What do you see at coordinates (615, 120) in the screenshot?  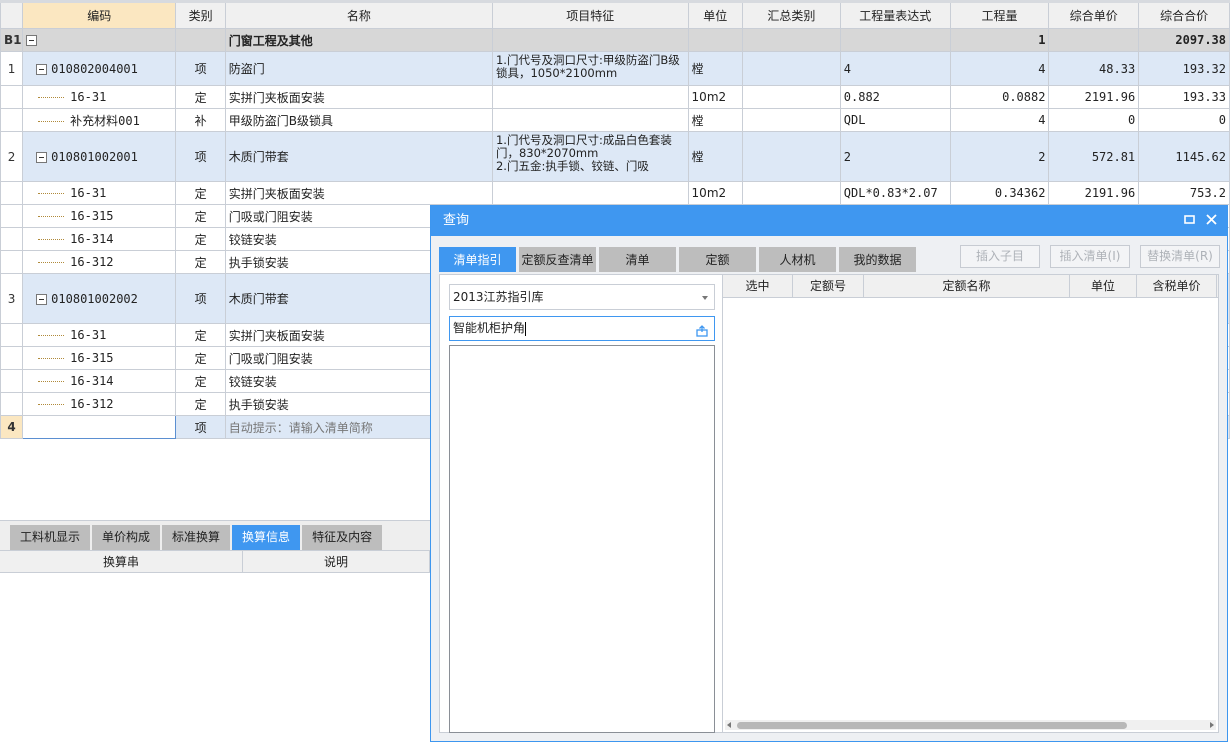 I see `quota-row: 补充材料001 补甲级防盗门B级锁具樘 QDL 4 0 0` at bounding box center [615, 120].